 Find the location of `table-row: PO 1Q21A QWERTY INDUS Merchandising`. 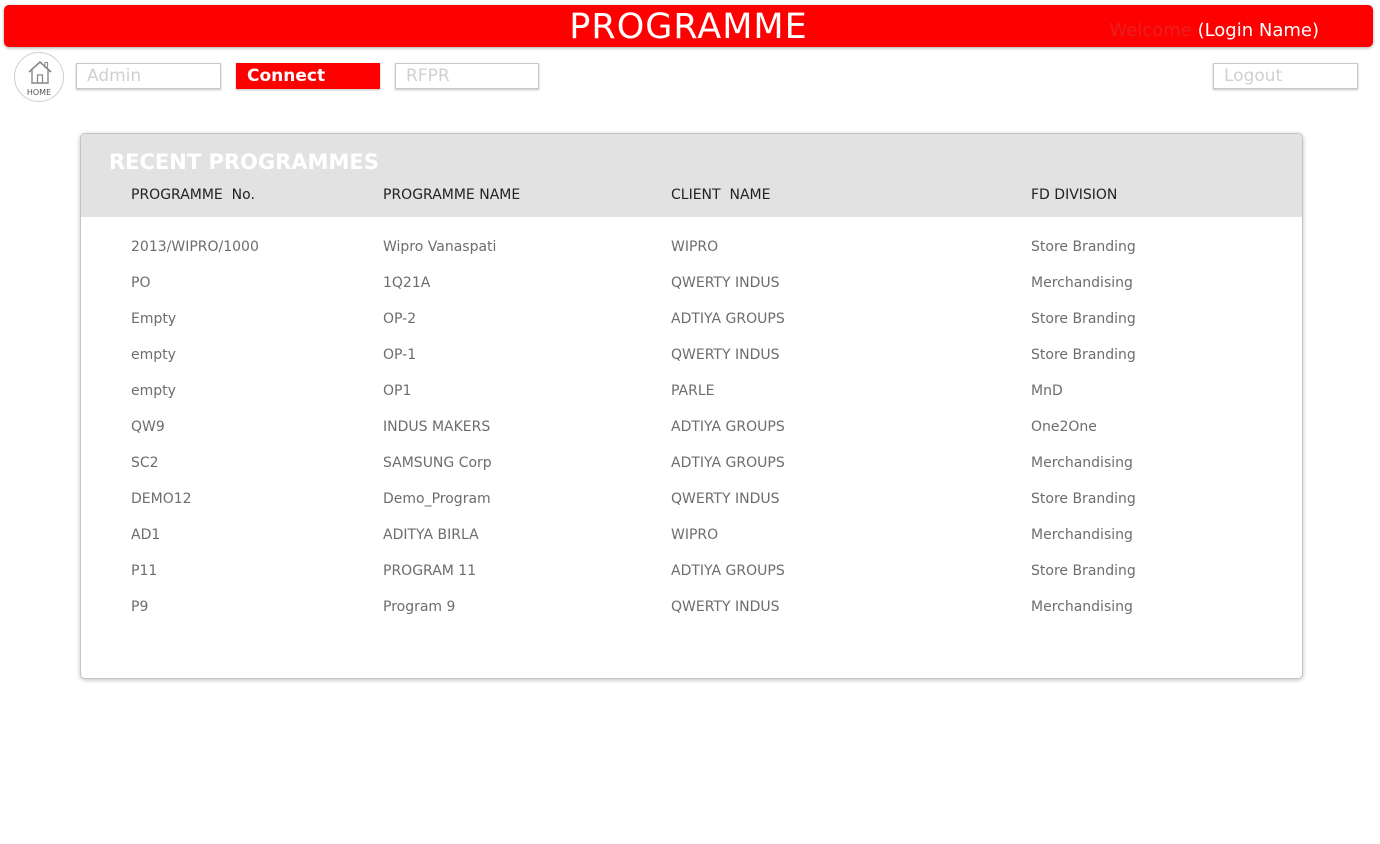

table-row: PO 1Q21A QWERTY INDUS Merchandising is located at coordinates (691, 292).